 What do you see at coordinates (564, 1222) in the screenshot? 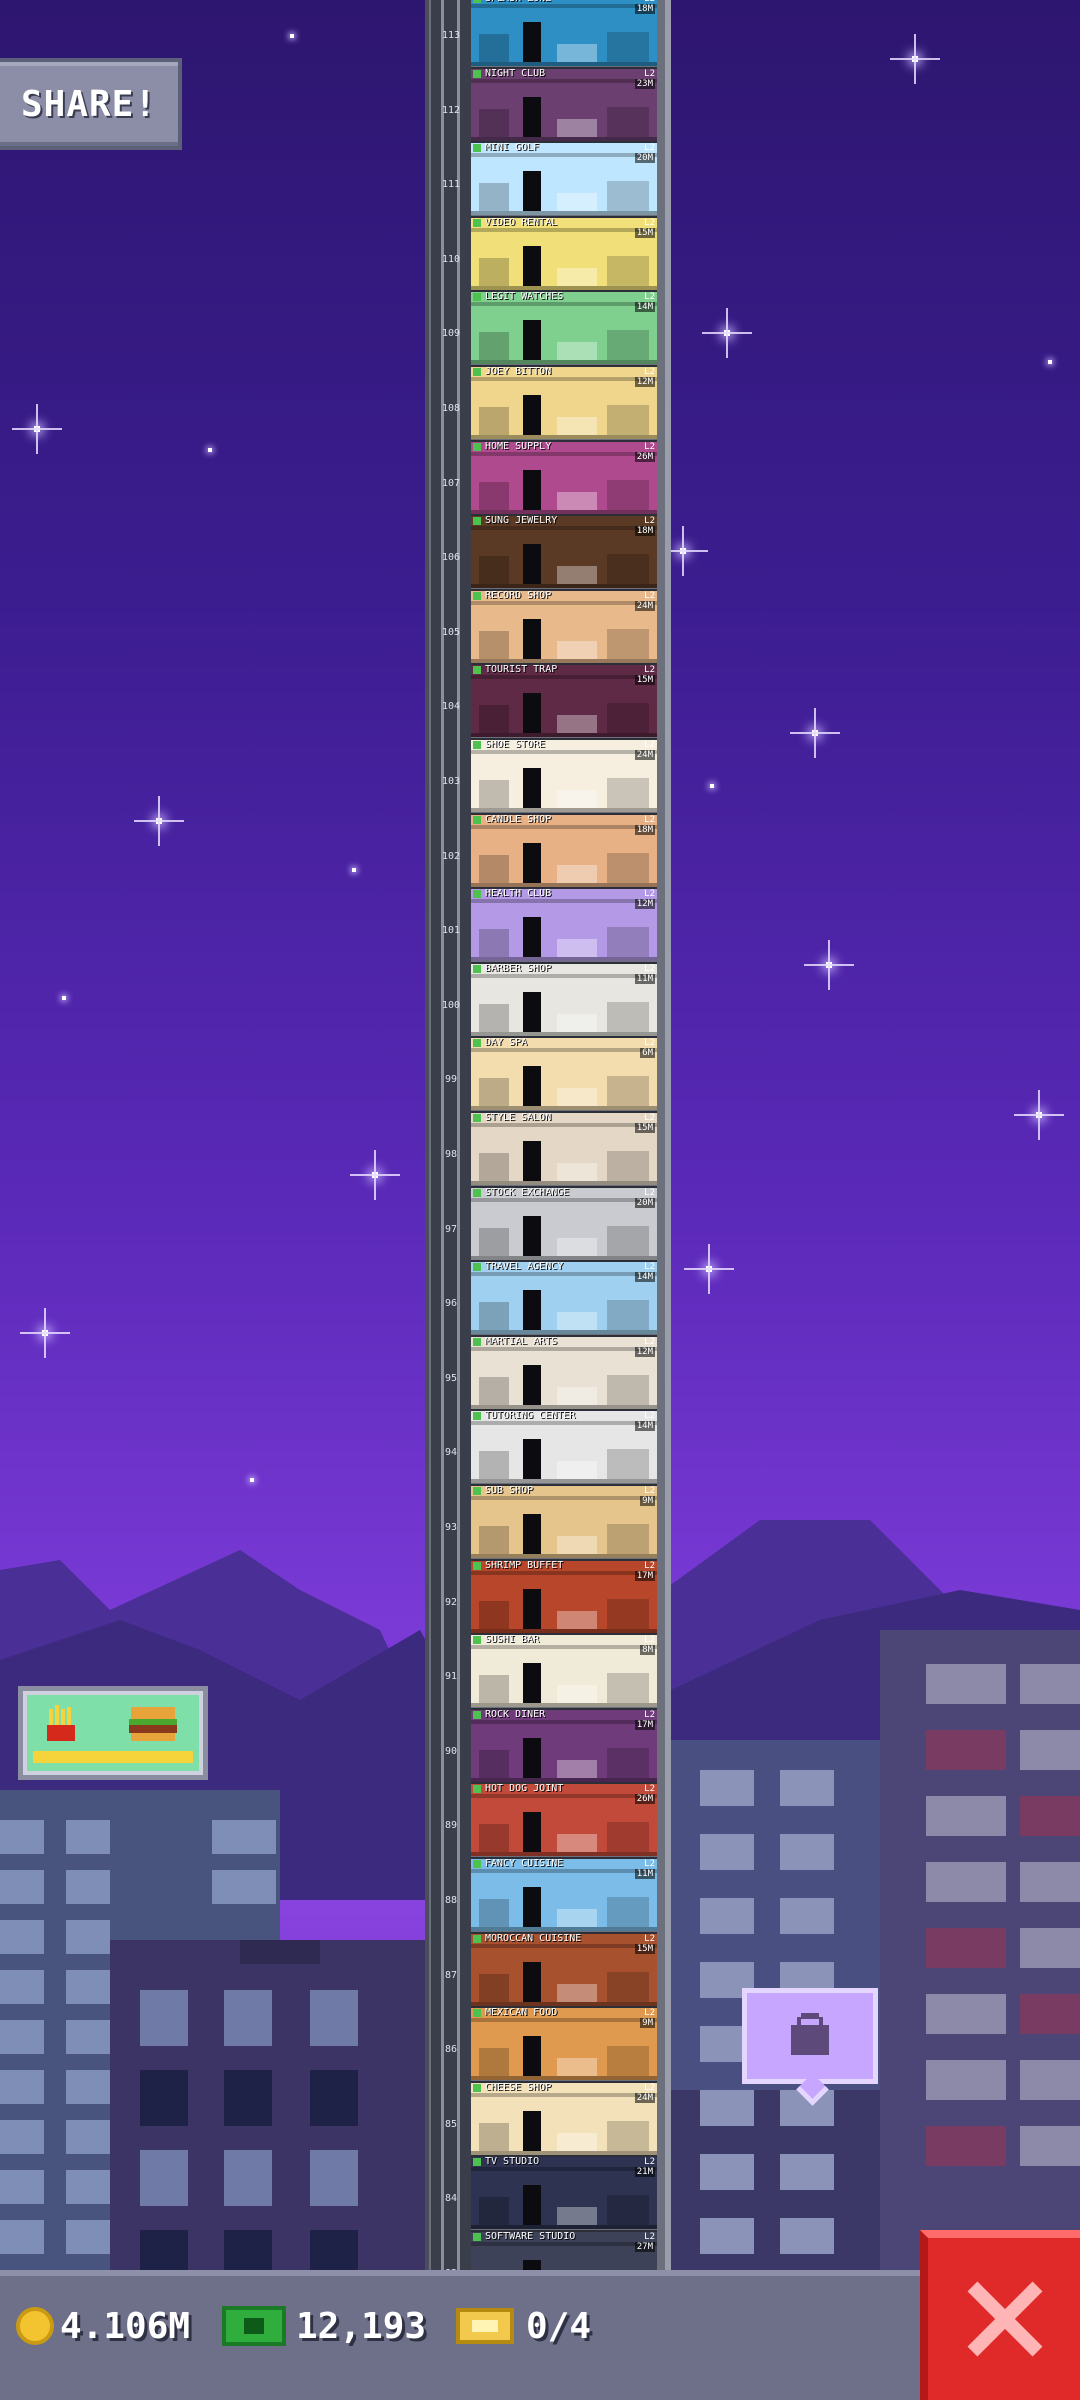
I see `floor-row: STOCK EXCHANGE L2 20M` at bounding box center [564, 1222].